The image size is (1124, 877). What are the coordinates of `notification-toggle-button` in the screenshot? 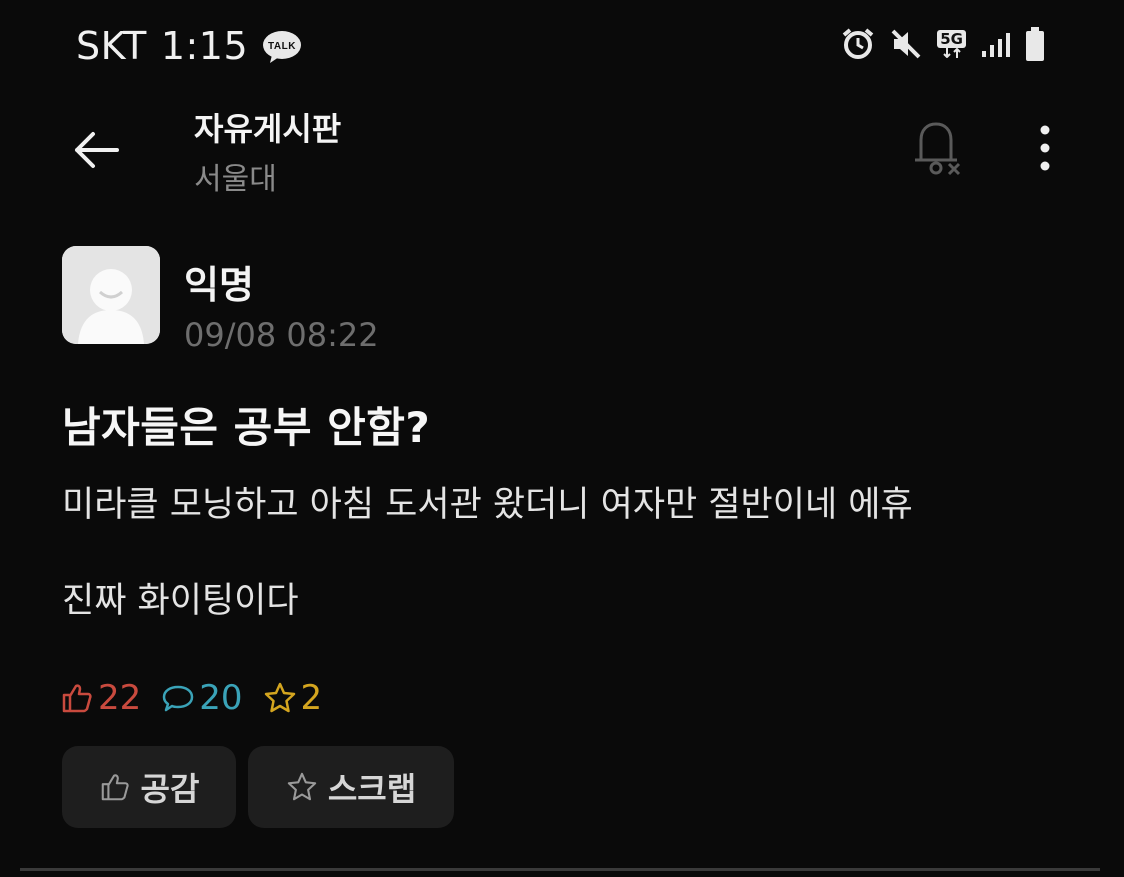 It's located at (937, 148).